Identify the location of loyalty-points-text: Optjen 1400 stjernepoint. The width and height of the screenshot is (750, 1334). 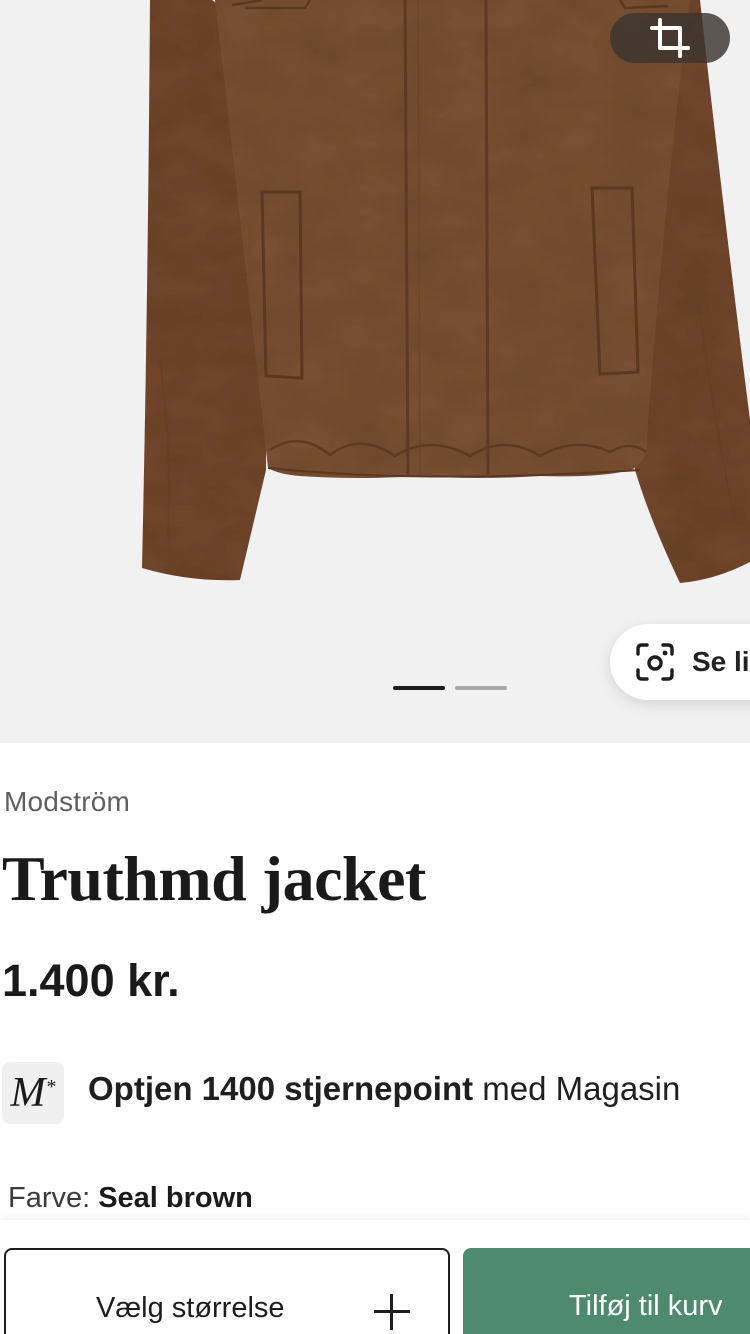
(281, 1088).